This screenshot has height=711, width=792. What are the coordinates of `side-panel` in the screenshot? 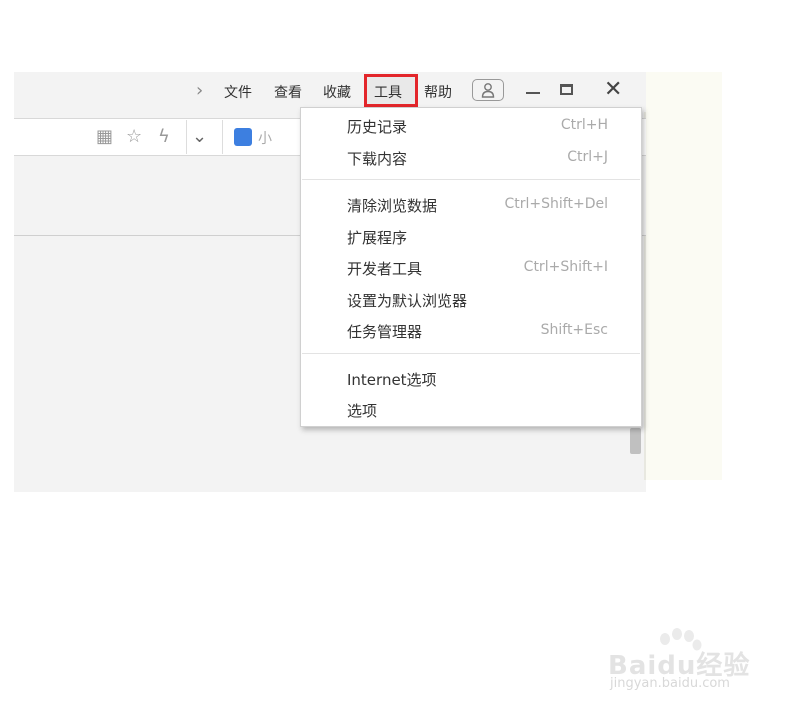 It's located at (683, 276).